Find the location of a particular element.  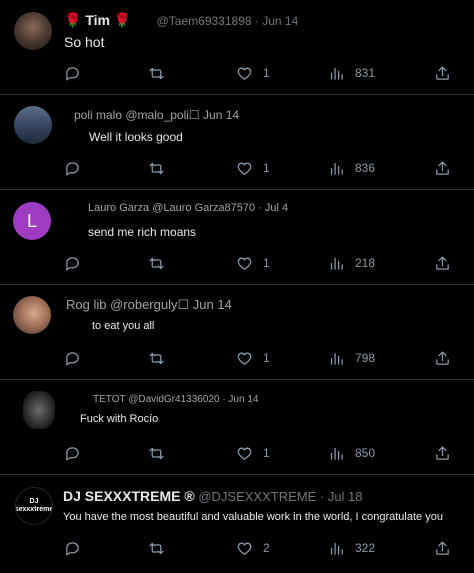

views-button: 322 is located at coordinates (351, 548).